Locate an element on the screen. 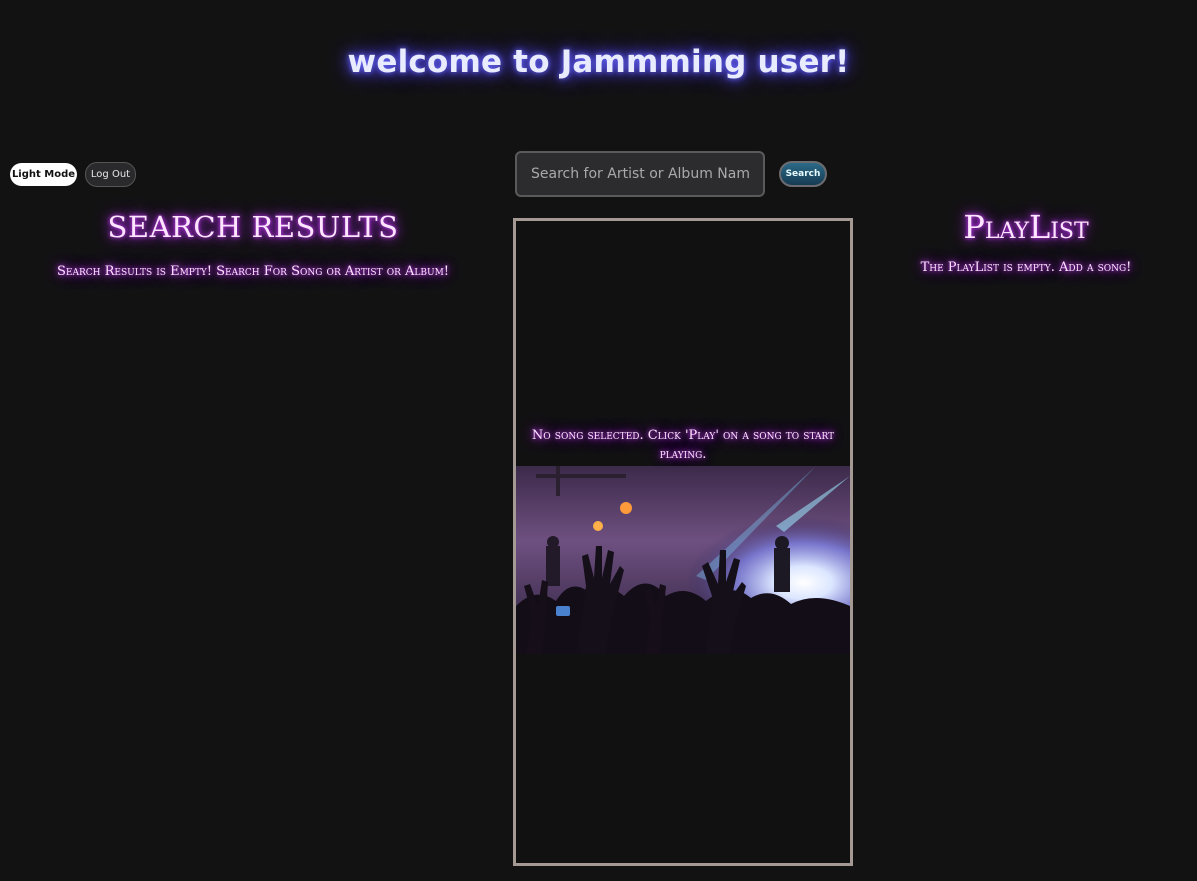 This screenshot has width=1197, height=881. playlist-heading: PlayList is located at coordinates (1026, 227).